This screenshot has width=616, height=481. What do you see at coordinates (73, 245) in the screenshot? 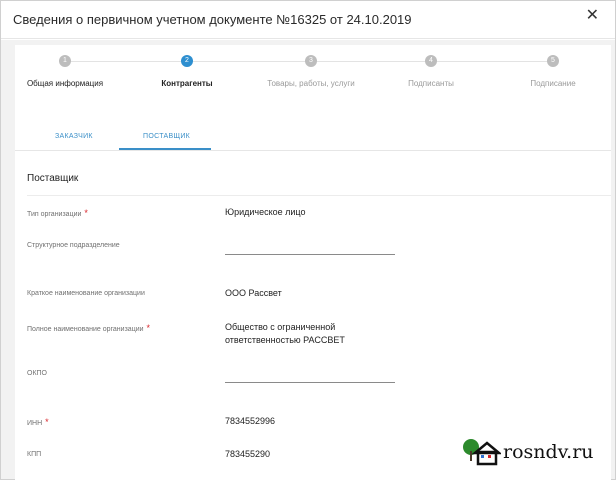
I see `division-label: Структурное подразделение` at bounding box center [73, 245].